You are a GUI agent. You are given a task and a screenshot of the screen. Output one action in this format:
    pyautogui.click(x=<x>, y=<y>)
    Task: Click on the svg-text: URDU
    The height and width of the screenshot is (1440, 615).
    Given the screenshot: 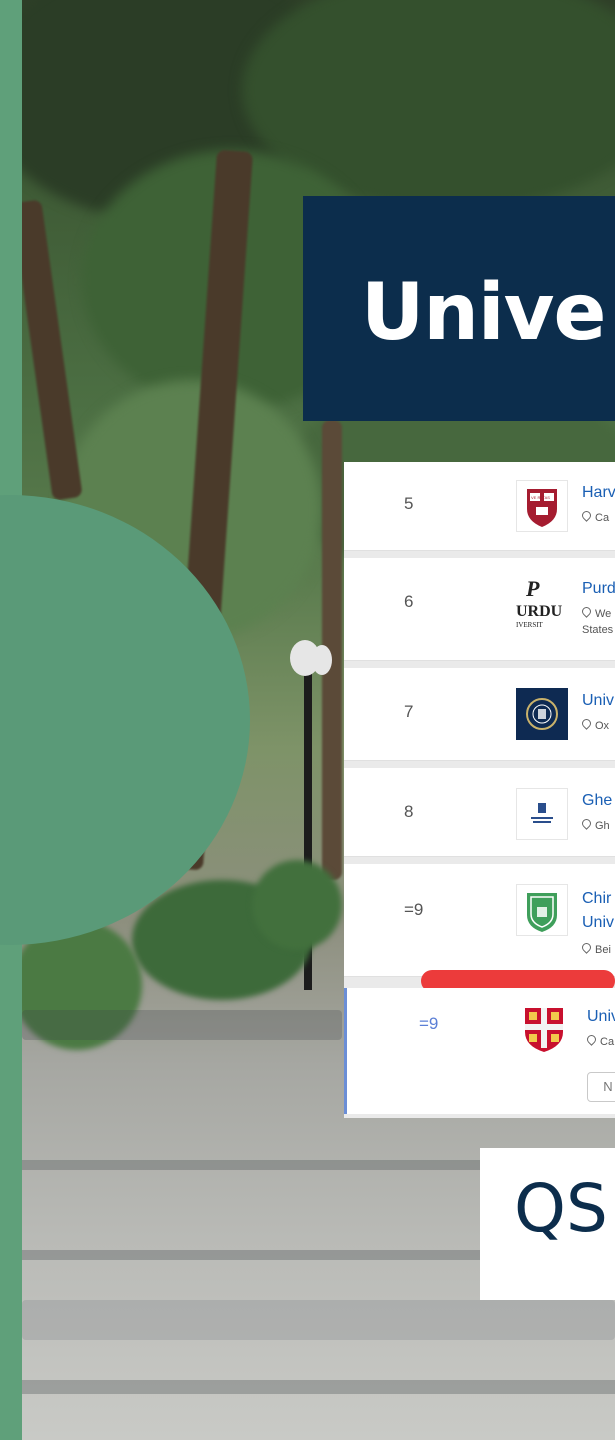 What is the action you would take?
    pyautogui.click(x=539, y=611)
    